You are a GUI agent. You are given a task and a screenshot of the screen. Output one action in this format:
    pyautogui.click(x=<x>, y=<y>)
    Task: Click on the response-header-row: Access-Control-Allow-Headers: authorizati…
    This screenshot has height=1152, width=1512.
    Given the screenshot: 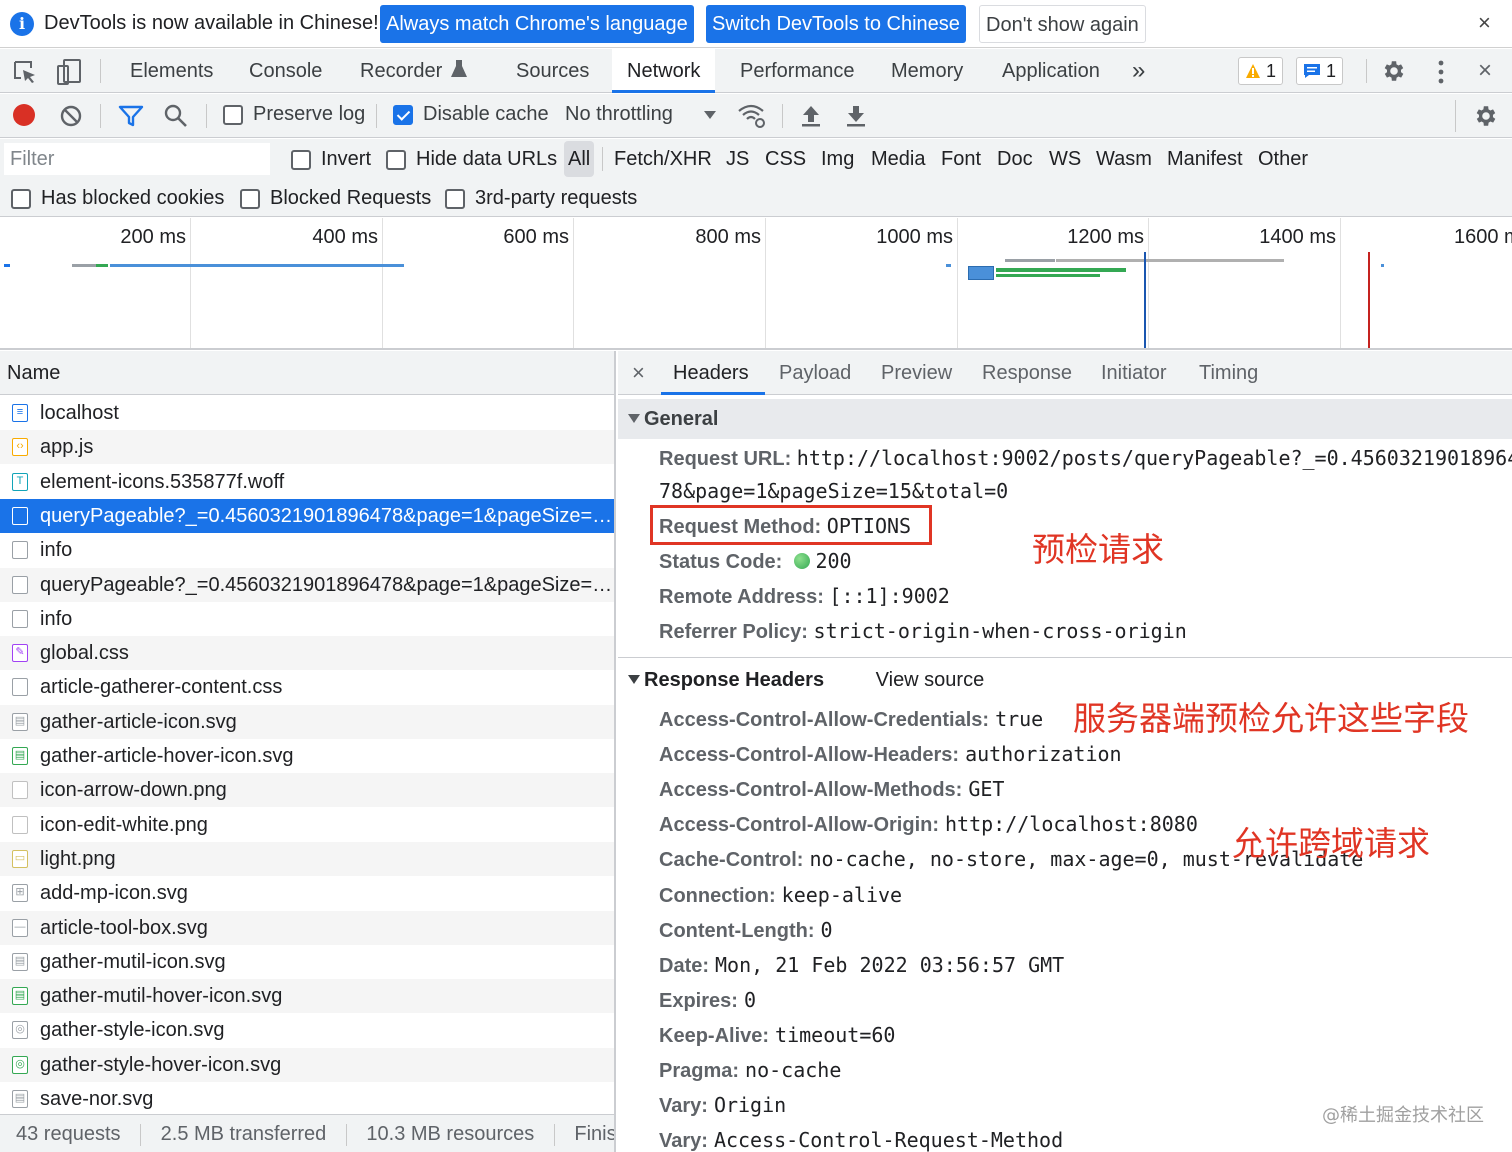 What is the action you would take?
    pyautogui.click(x=890, y=754)
    